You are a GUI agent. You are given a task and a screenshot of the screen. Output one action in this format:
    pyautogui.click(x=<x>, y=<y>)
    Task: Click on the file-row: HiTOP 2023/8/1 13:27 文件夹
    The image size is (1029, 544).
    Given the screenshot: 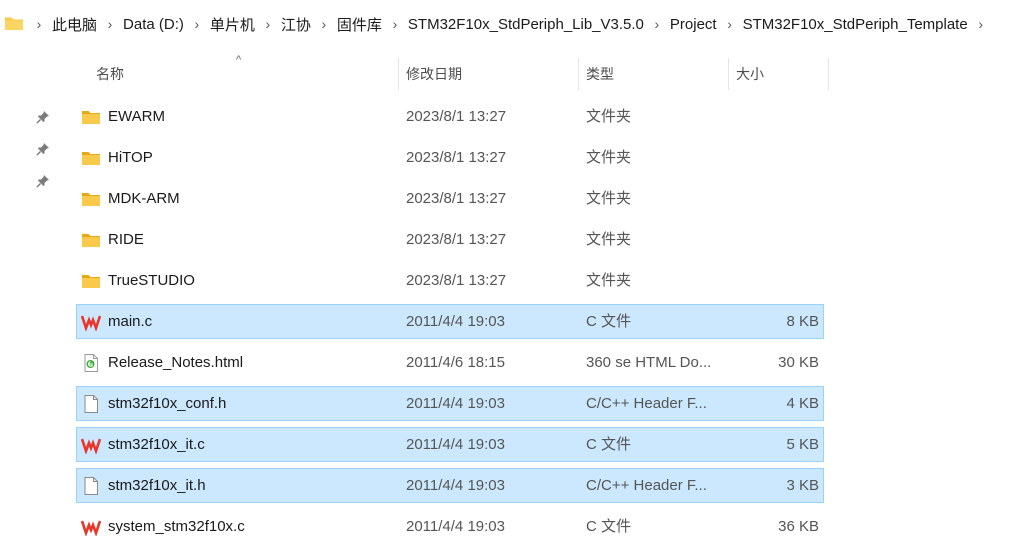 What is the action you would take?
    pyautogui.click(x=450, y=157)
    